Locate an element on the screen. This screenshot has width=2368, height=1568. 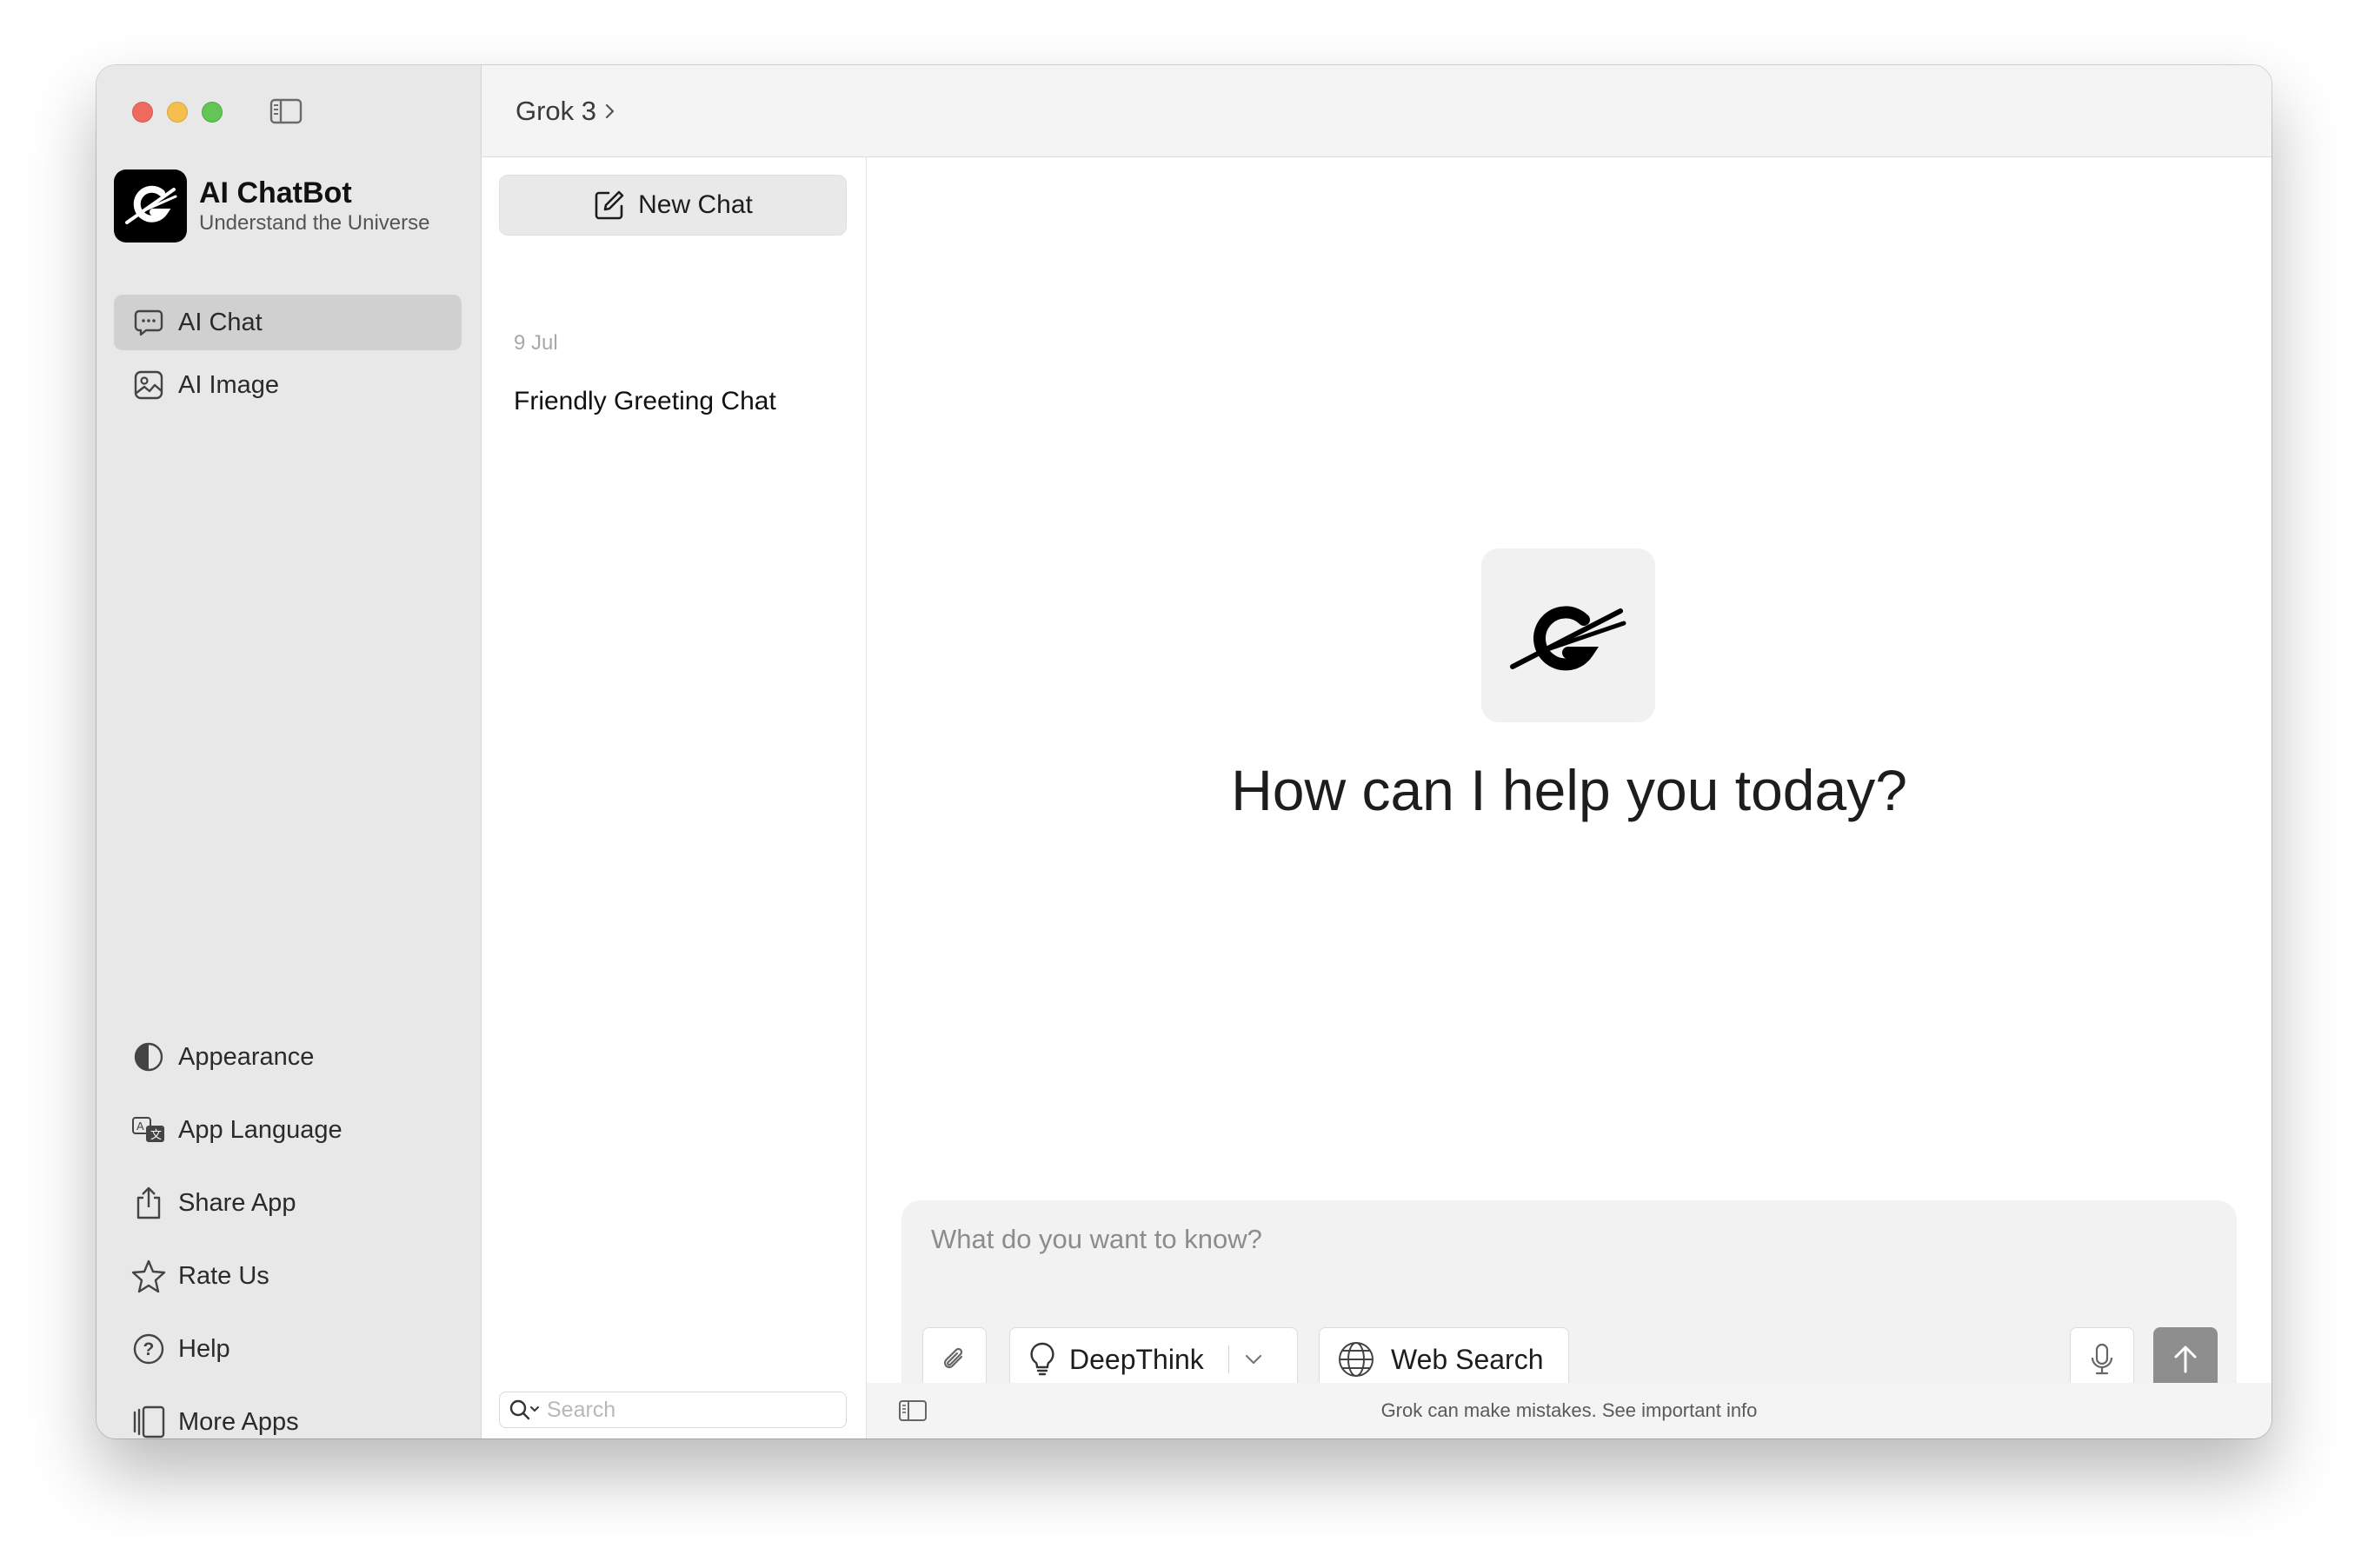
chat-bubble-icon is located at coordinates (148, 322).